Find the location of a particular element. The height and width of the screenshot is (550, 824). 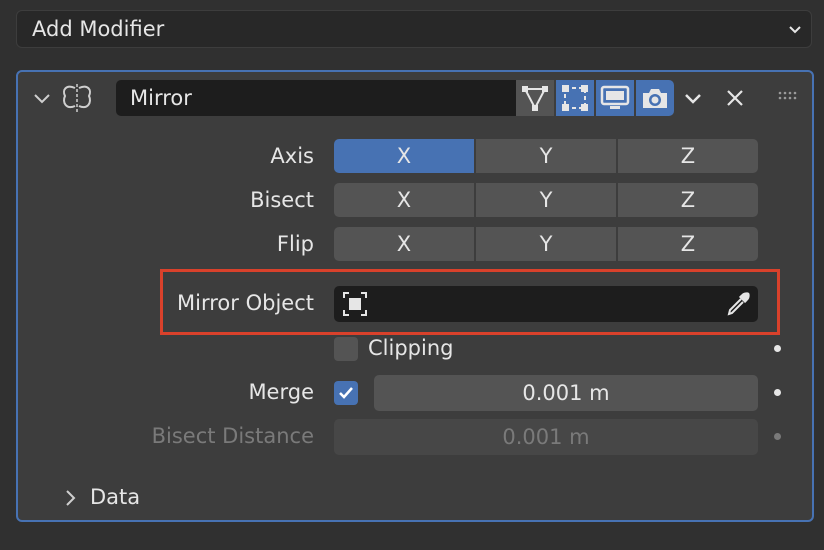

bisect-distance-label: Bisect Distance is located at coordinates (232, 436).